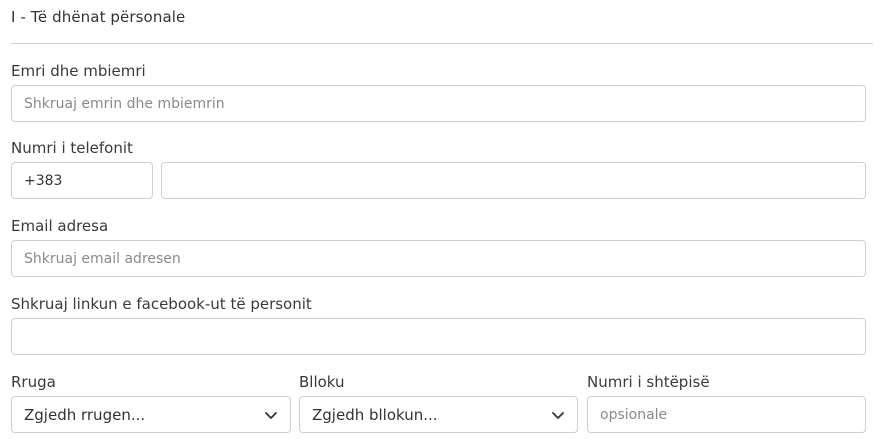 The image size is (883, 442). Describe the element at coordinates (82, 180) in the screenshot. I see `phone-prefix-input` at that location.